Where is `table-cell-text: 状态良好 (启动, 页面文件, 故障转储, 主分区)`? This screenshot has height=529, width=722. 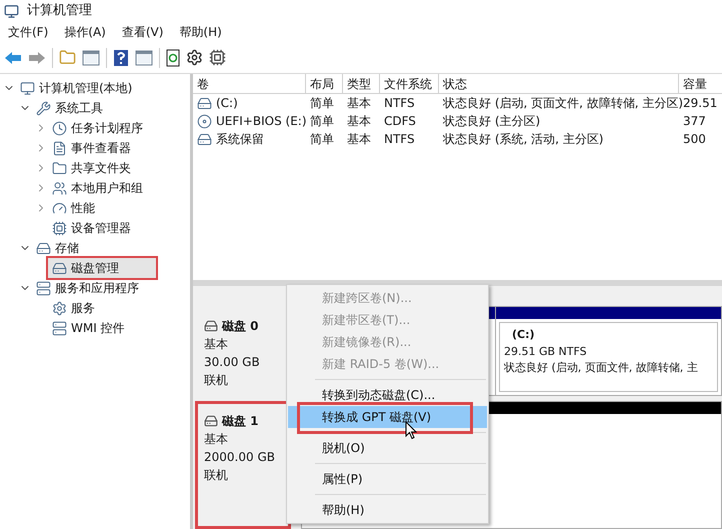 table-cell-text: 状态良好 (启动, 页面文件, 故障转储, 主分区) is located at coordinates (563, 103).